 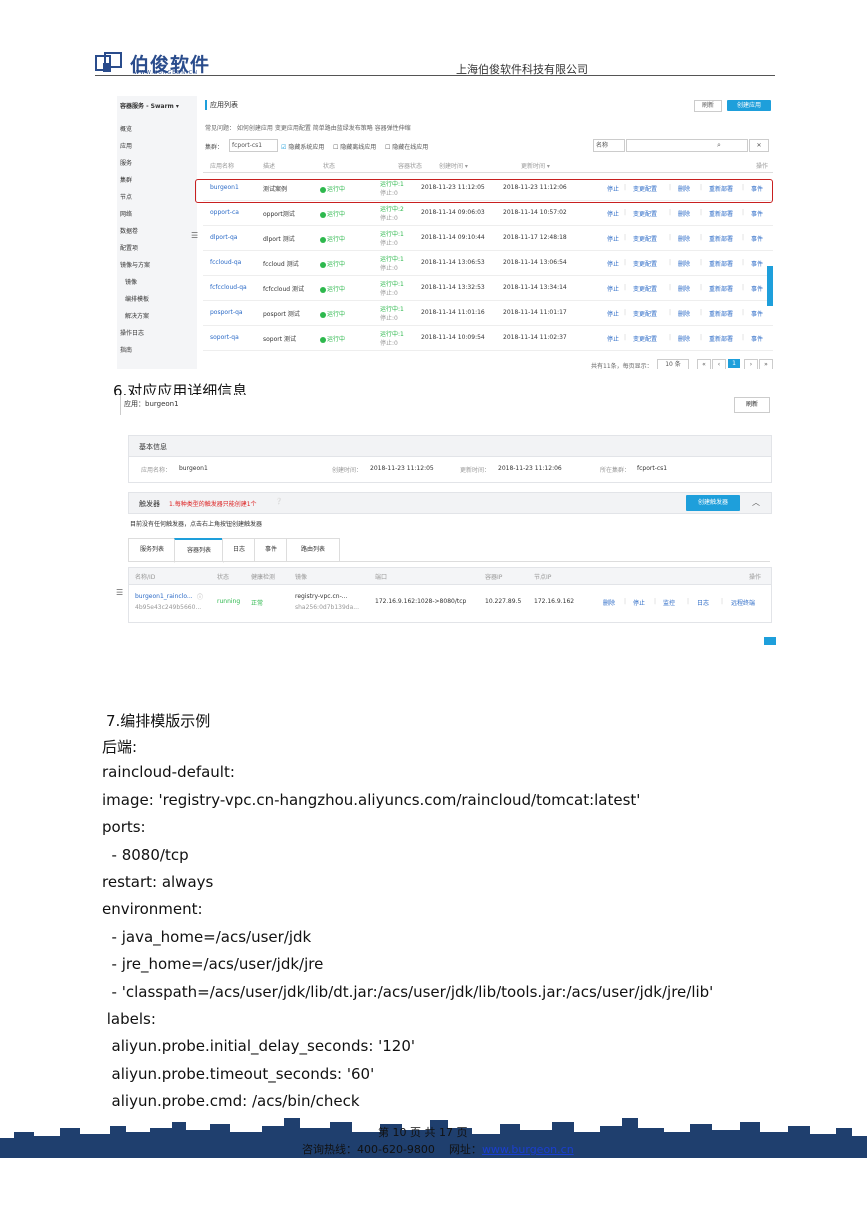 I want to click on pager-prev: ‹, so click(x=719, y=364).